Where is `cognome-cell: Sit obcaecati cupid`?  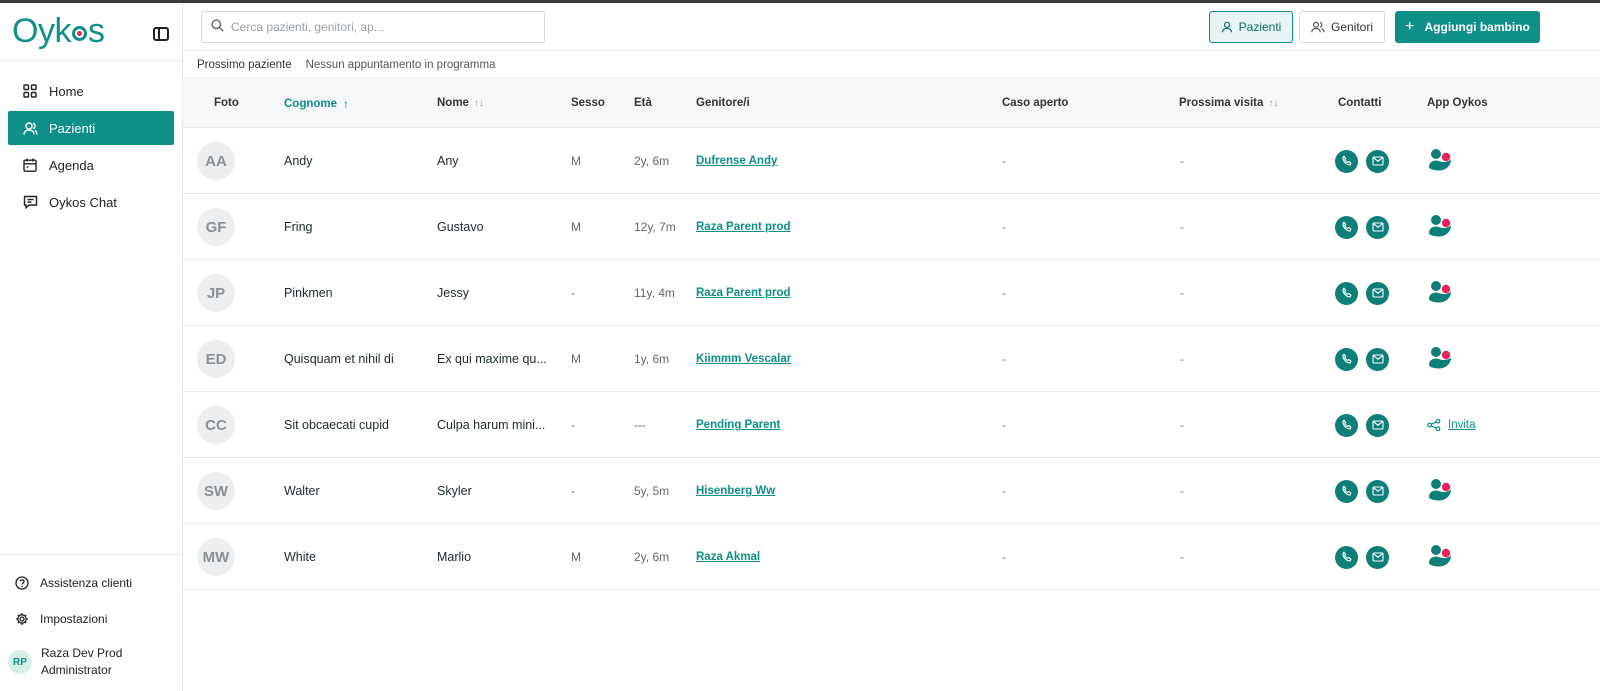 cognome-cell: Sit obcaecati cupid is located at coordinates (336, 425).